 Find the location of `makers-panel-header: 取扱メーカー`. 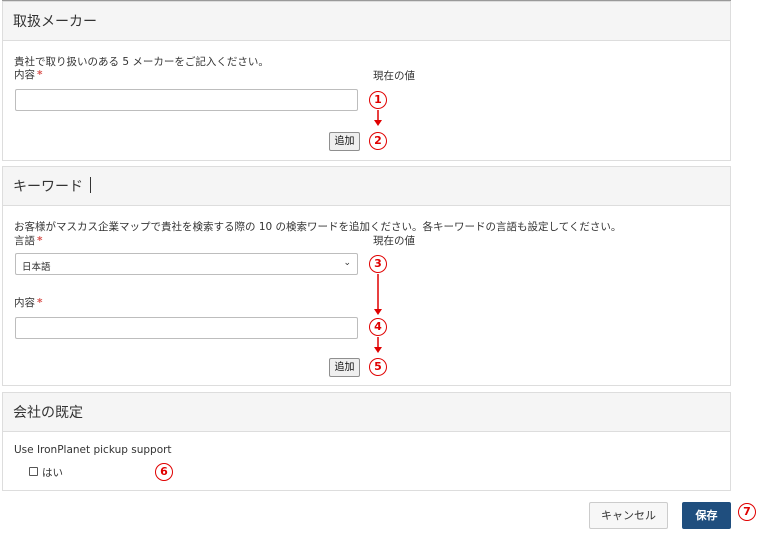

makers-panel-header: 取扱メーカー is located at coordinates (366, 21).